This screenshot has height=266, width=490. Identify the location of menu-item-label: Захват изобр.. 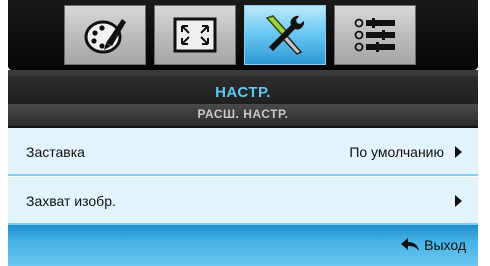
(71, 201).